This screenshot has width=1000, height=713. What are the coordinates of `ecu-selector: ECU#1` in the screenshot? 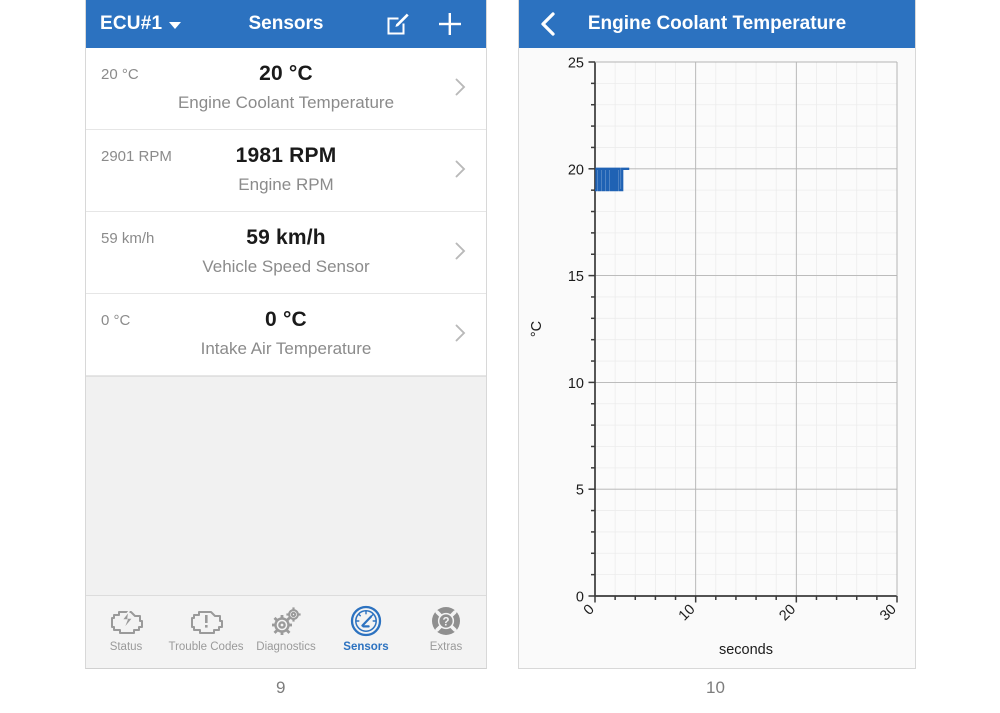 It's located at (134, 24).